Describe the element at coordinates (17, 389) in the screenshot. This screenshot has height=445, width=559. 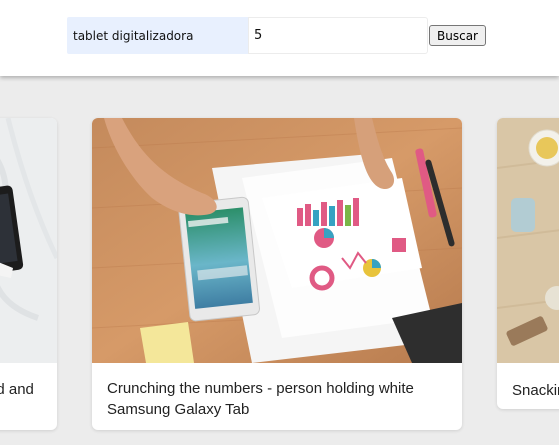
I see `result-caption-1: ad and` at that location.